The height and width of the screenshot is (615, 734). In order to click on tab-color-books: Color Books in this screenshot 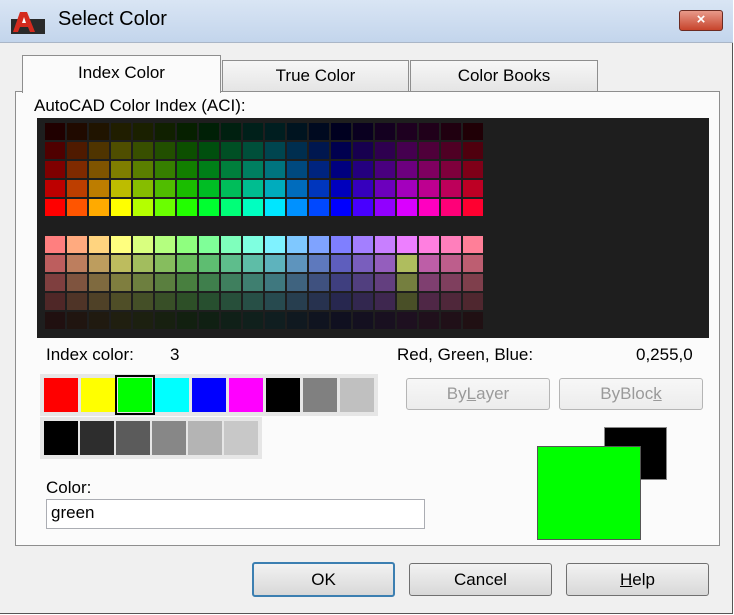, I will do `click(504, 76)`.